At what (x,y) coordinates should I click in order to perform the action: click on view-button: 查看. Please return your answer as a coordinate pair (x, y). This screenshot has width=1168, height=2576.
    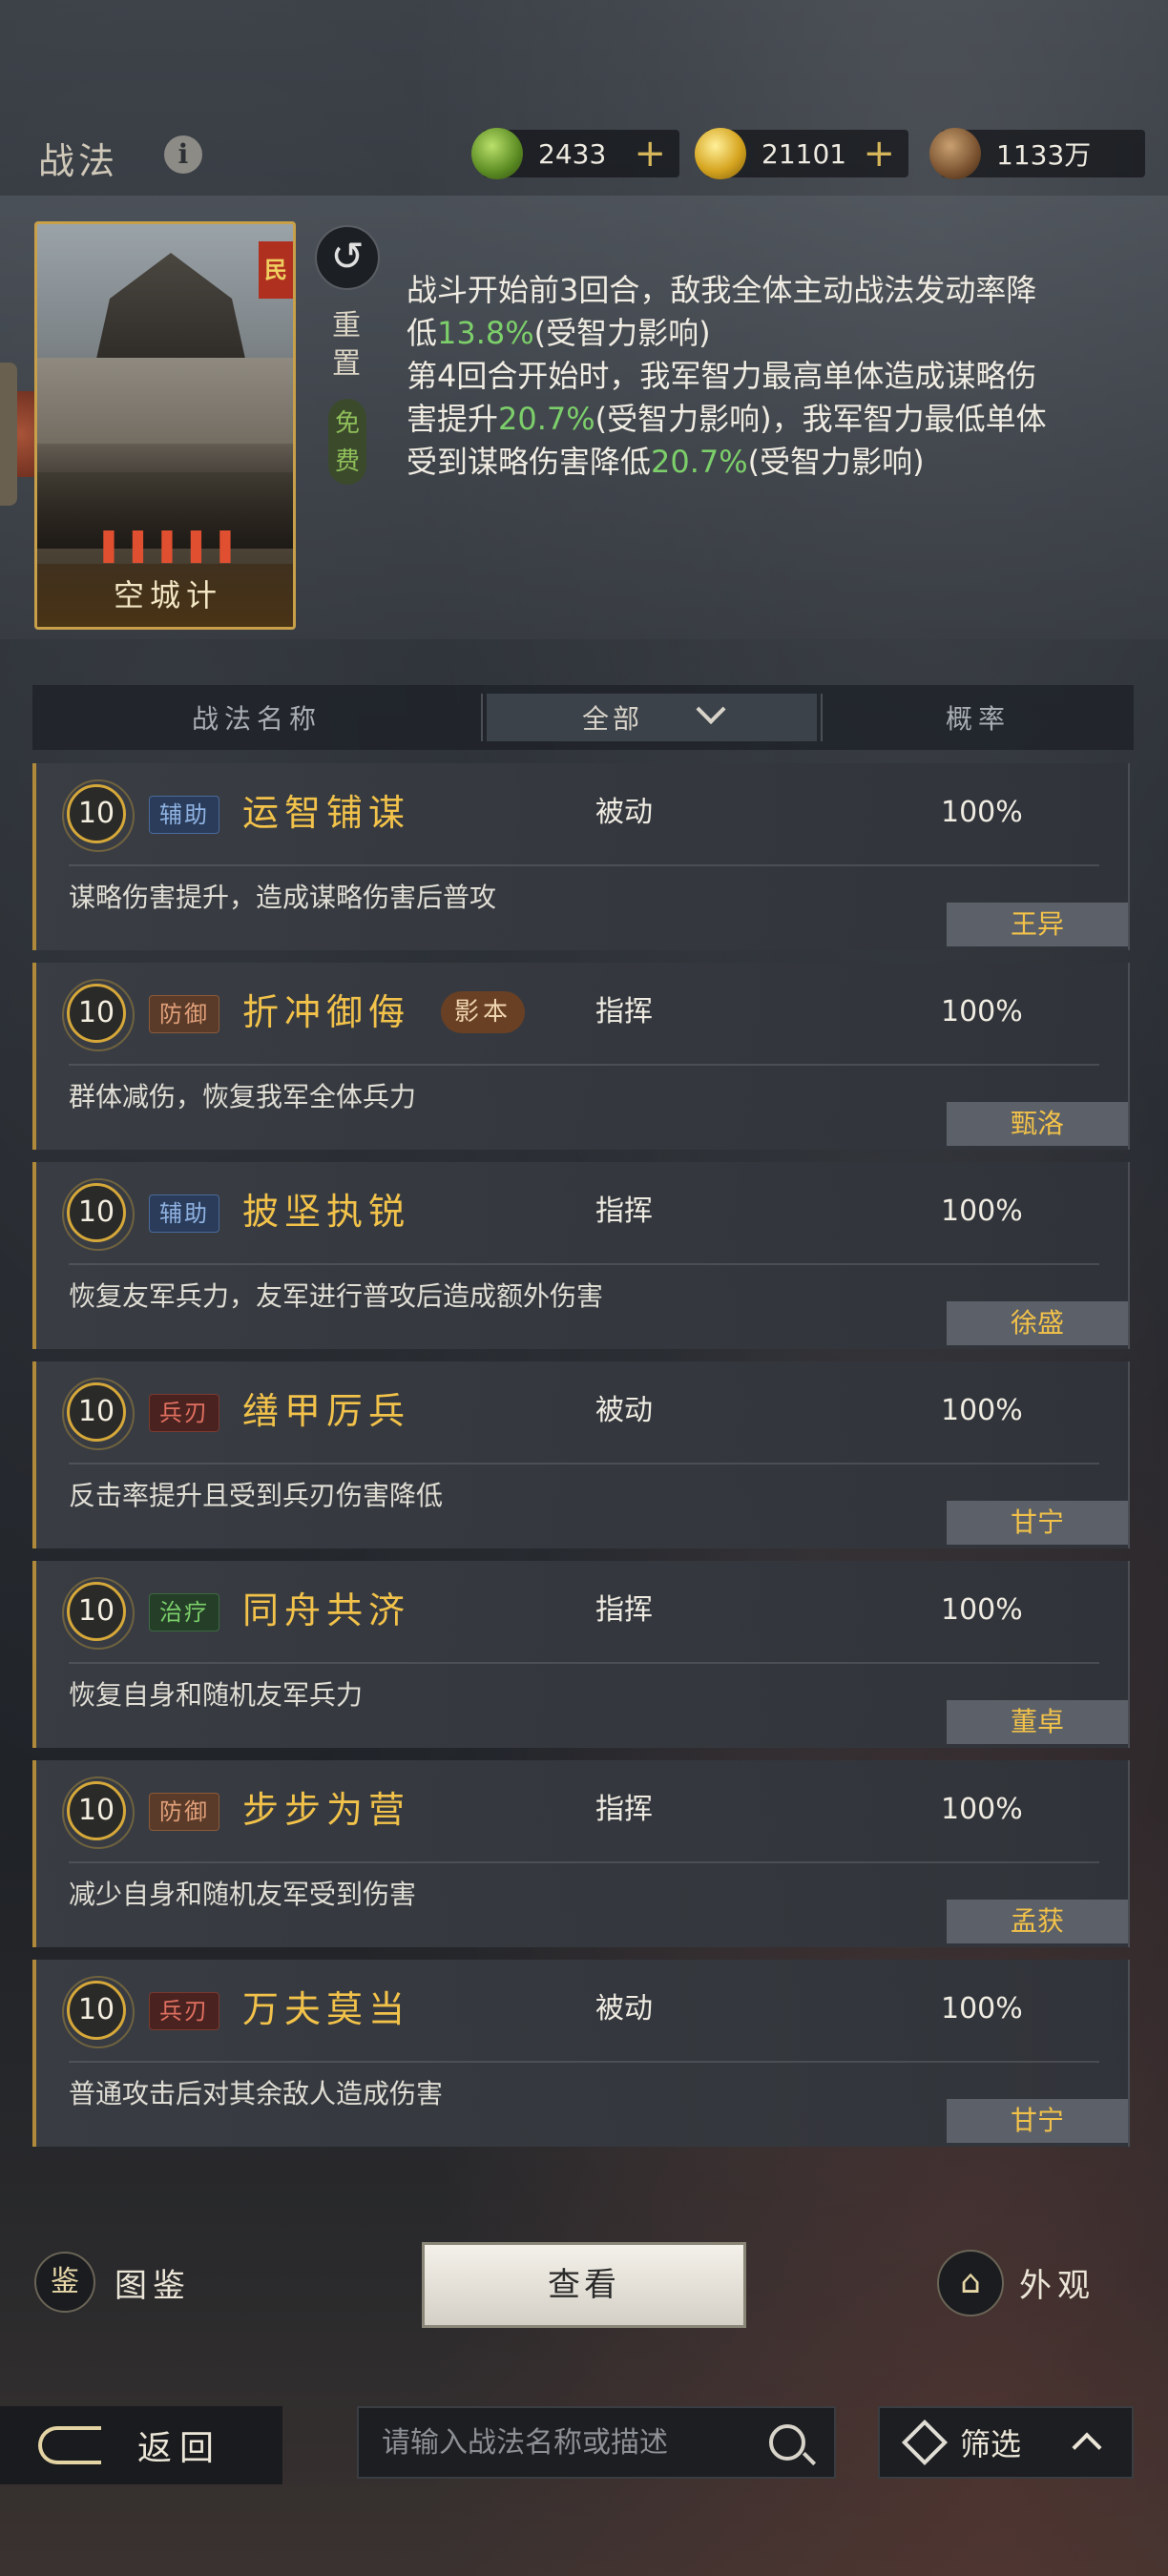
    Looking at the image, I should click on (584, 2285).